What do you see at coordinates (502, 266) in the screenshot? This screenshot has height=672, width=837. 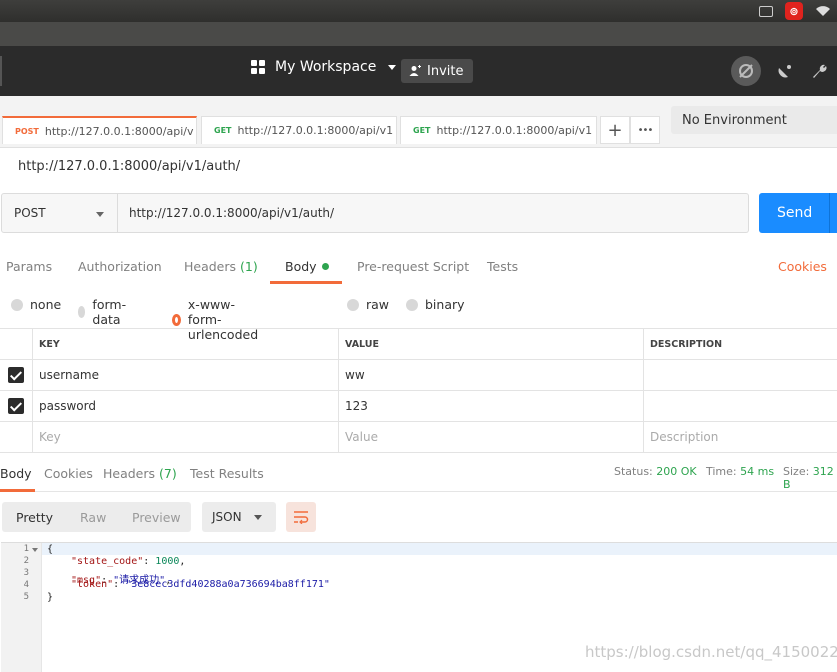 I see `tab-tests: Tests` at bounding box center [502, 266].